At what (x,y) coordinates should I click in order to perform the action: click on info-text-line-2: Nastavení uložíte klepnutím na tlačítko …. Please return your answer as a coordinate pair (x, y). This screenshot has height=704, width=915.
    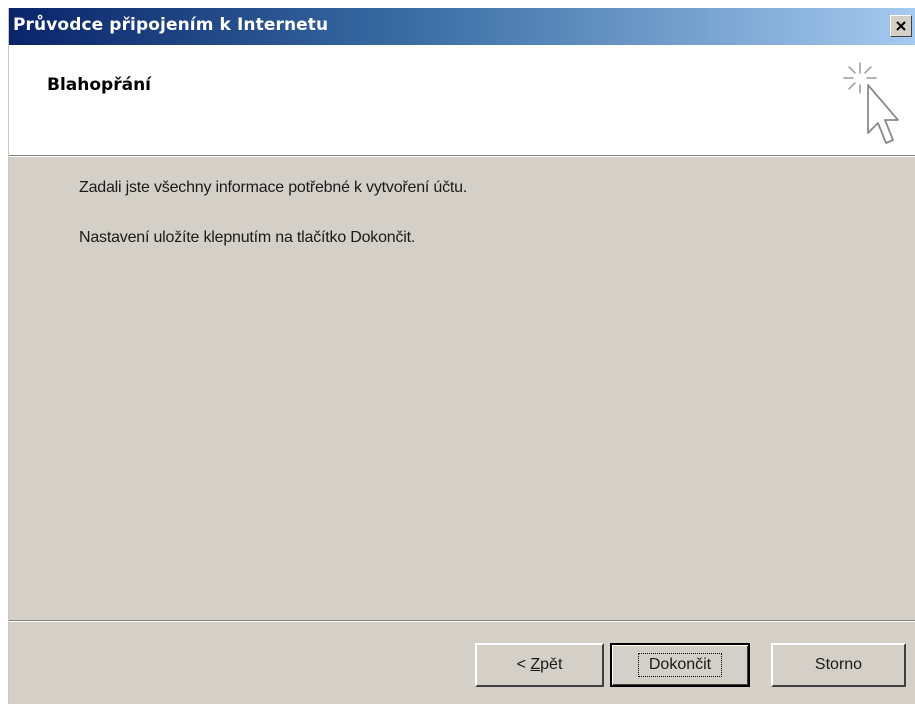
    Looking at the image, I should click on (247, 237).